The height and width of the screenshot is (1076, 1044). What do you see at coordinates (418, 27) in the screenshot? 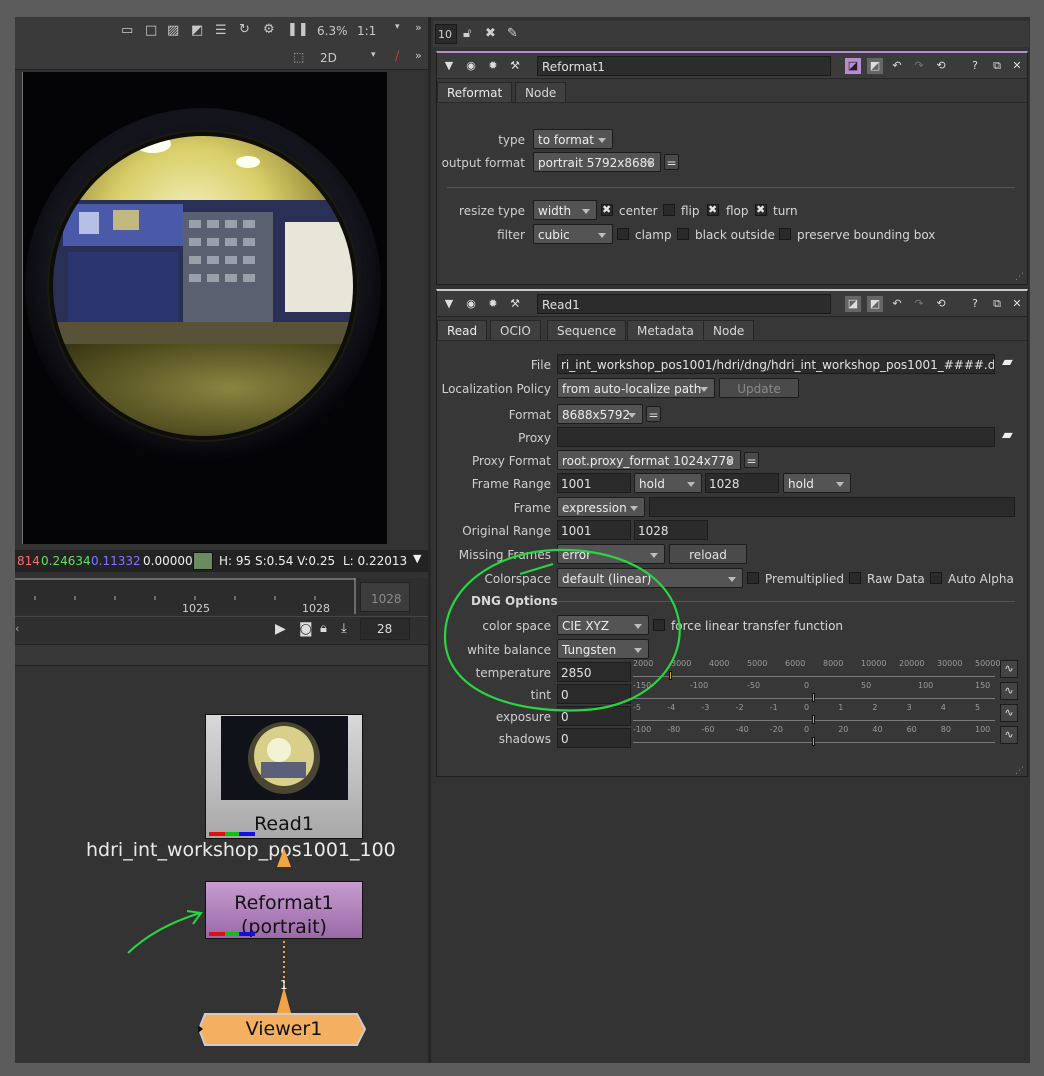
I see `expand-icon: »` at bounding box center [418, 27].